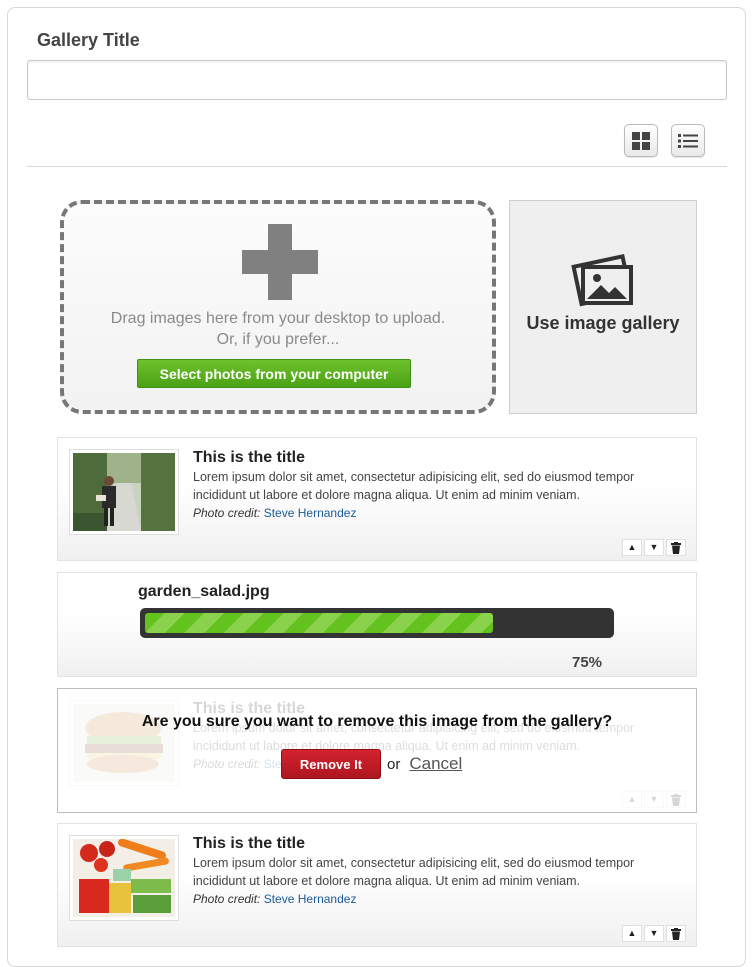  What do you see at coordinates (602, 280) in the screenshot?
I see `photos-icon` at bounding box center [602, 280].